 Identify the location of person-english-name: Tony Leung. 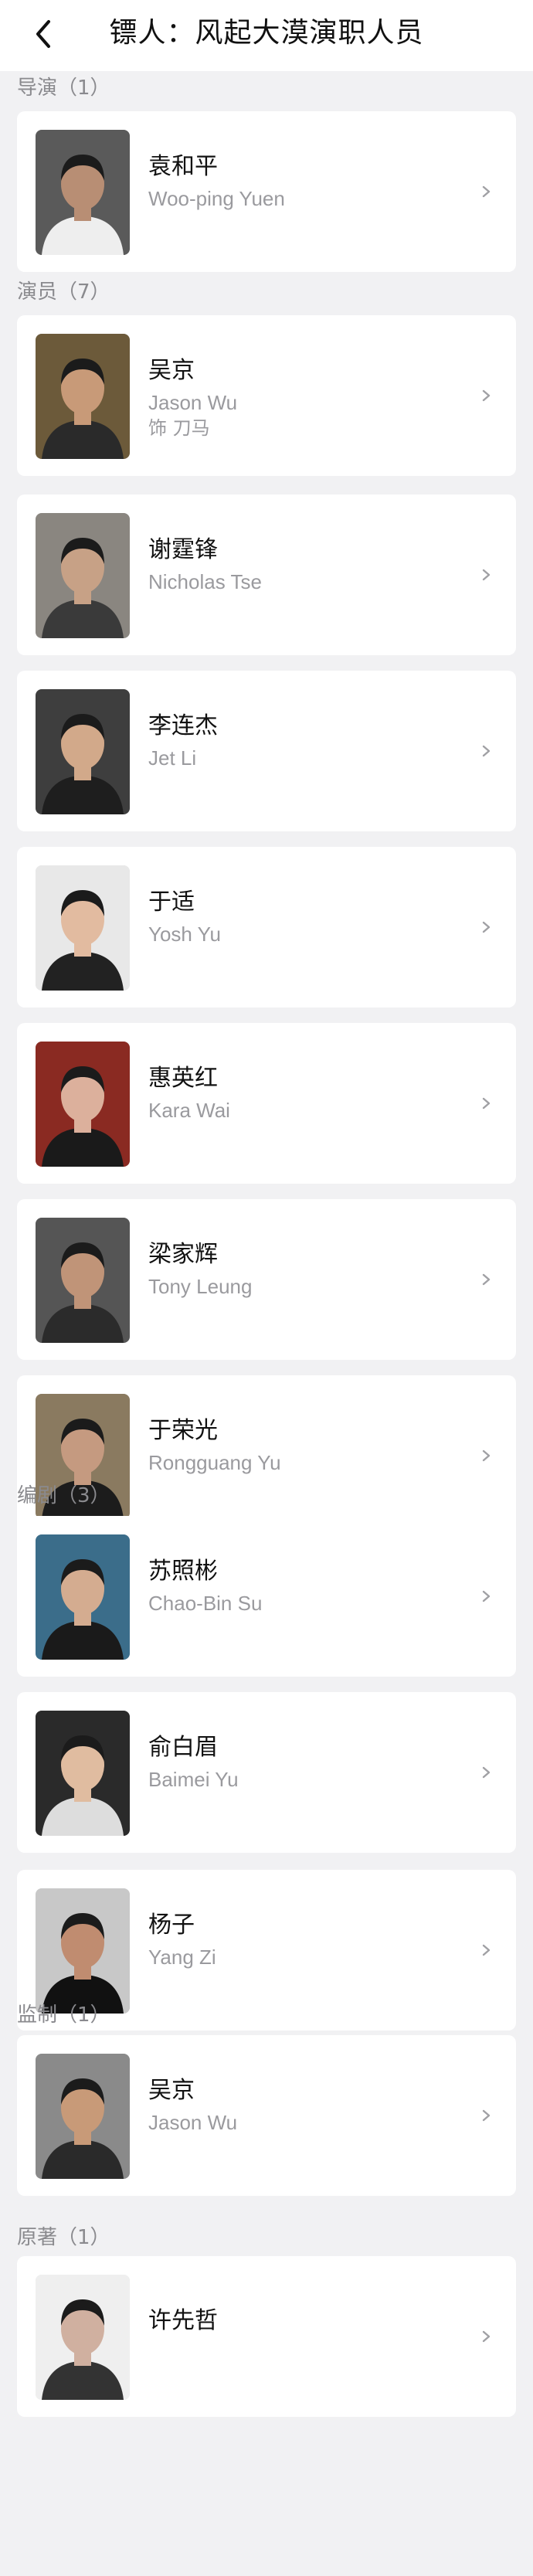
(201, 1286).